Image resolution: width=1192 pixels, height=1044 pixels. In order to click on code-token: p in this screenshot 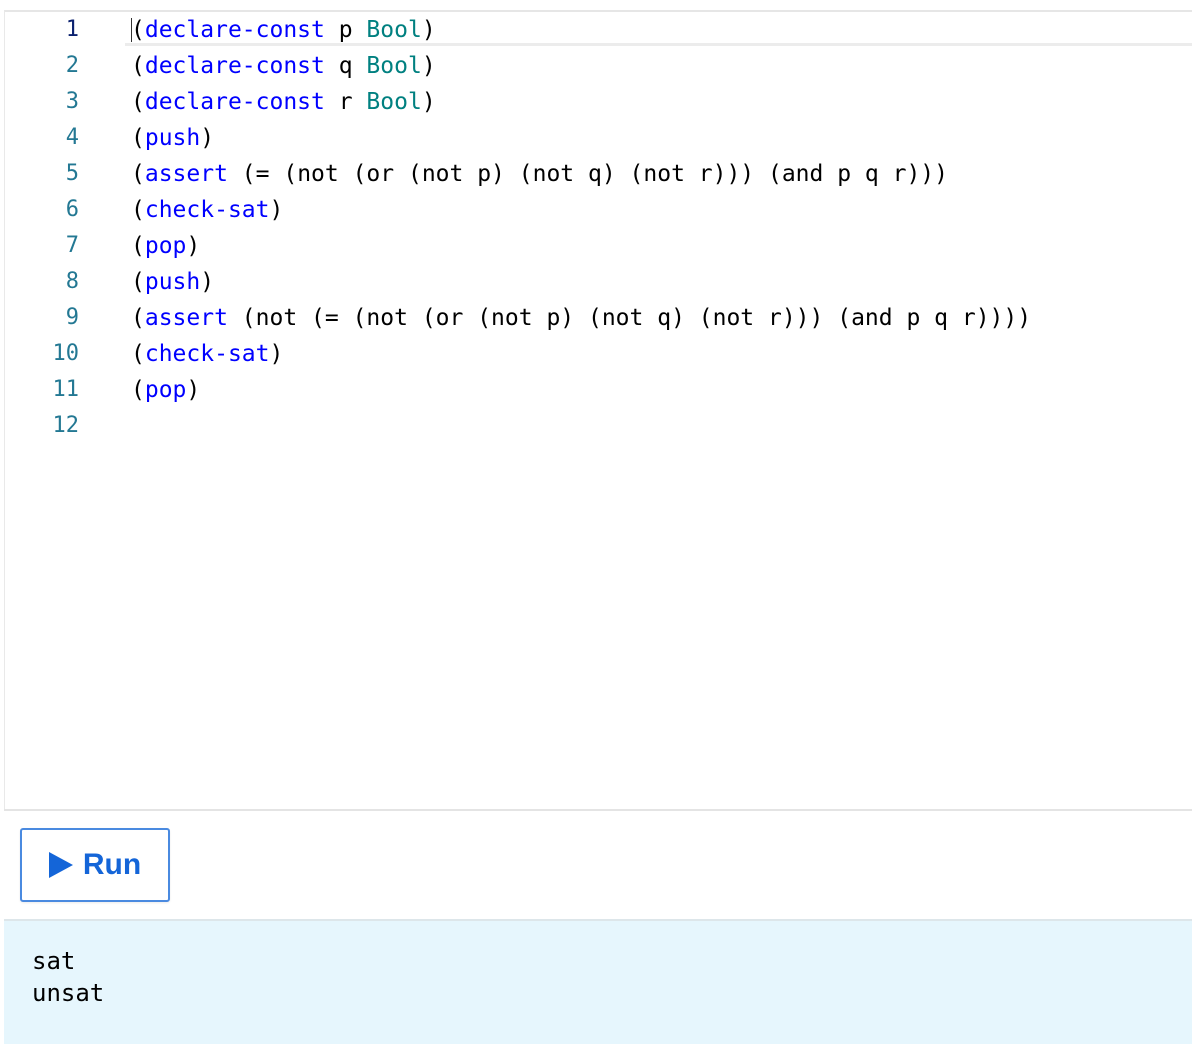, I will do `click(345, 30)`.